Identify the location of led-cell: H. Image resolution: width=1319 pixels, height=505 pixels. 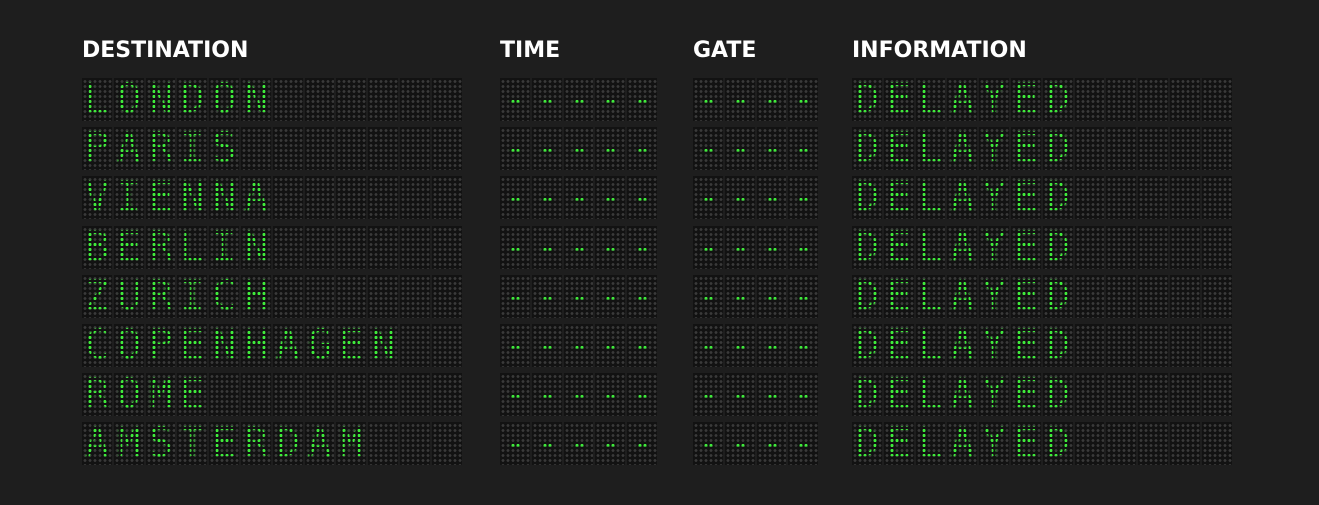
(255, 296).